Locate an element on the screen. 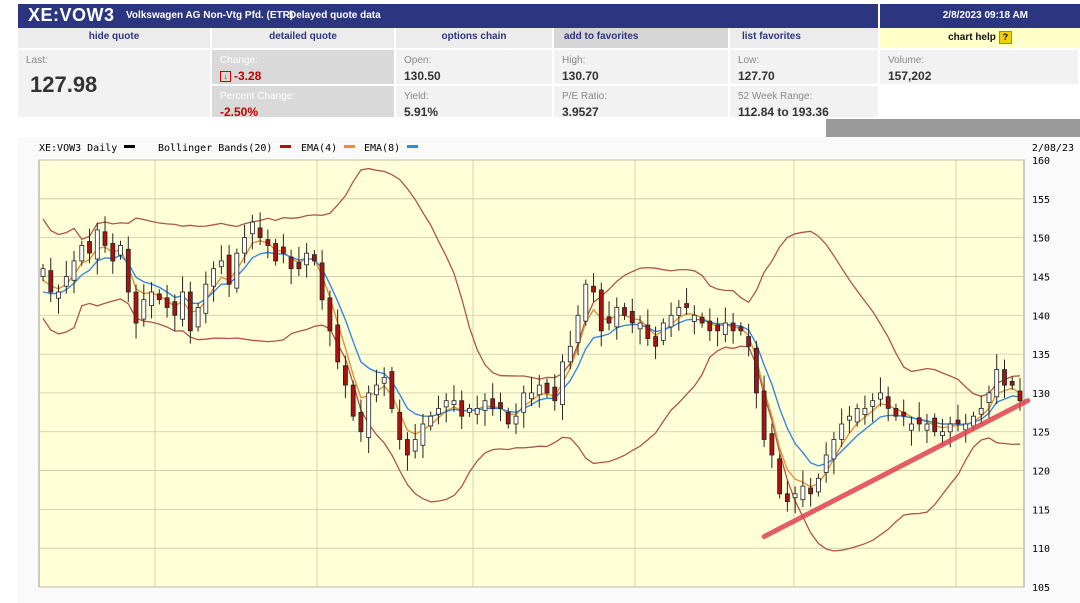 The image size is (1080, 603). low-value: 127.70 is located at coordinates (756, 76).